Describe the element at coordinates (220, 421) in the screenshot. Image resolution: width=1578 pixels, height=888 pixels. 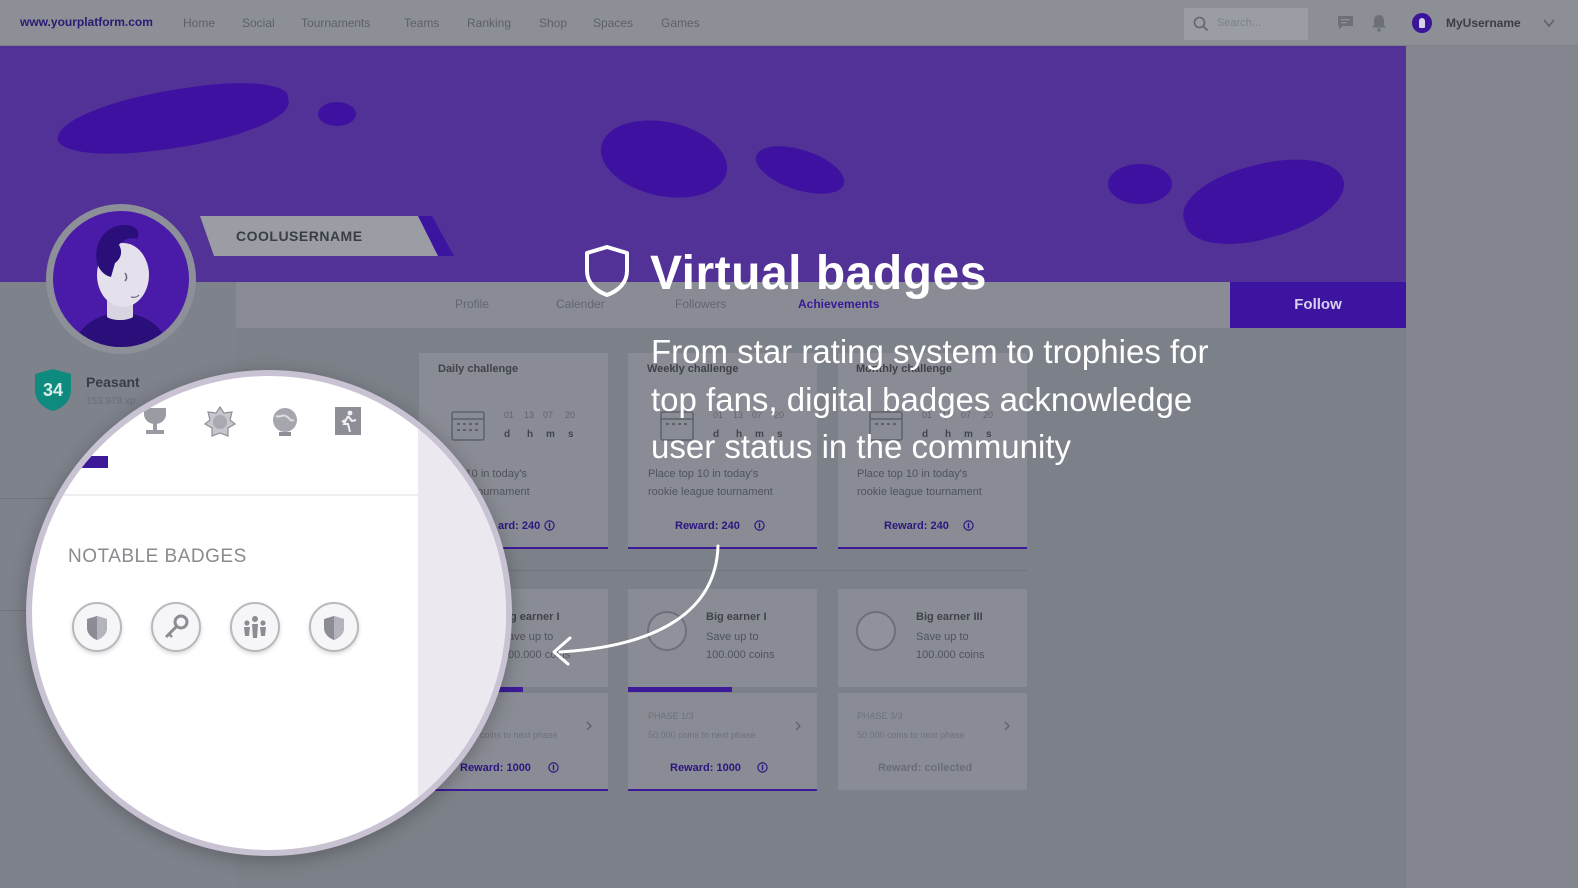
I see `star-badge-icon` at that location.